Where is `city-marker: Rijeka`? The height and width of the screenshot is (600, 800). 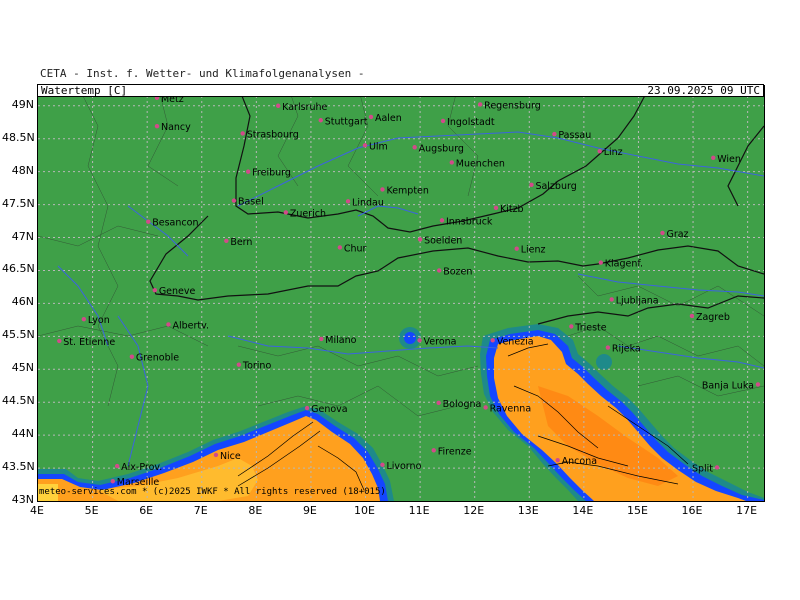
city-marker: Rijeka is located at coordinates (623, 349).